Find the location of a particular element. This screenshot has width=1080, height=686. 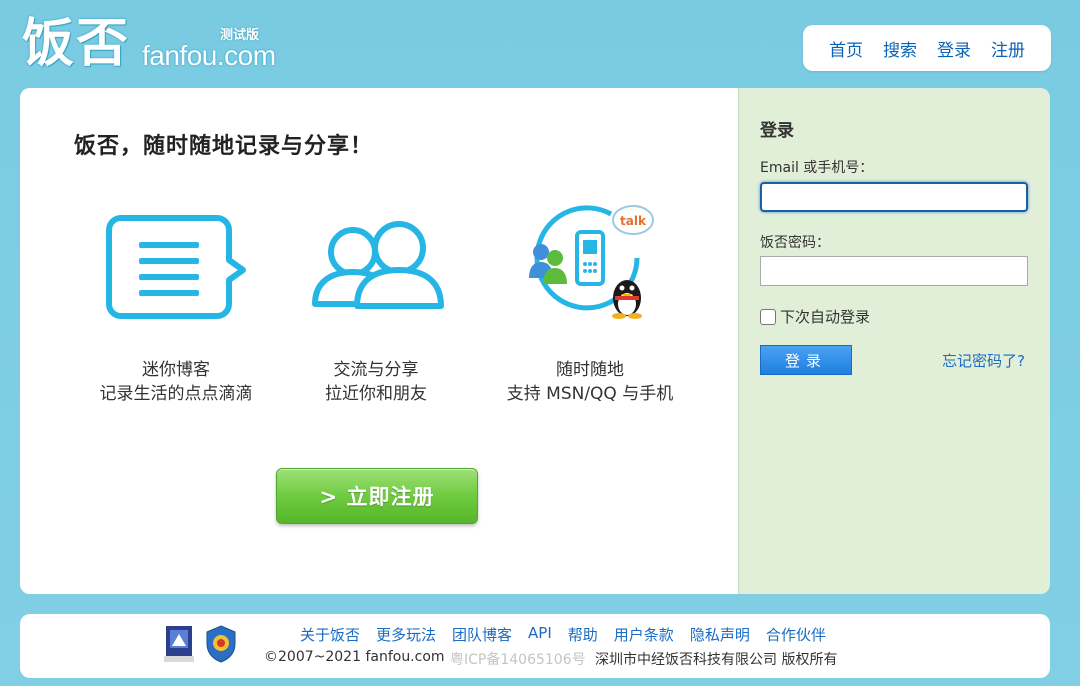

nav-home: 首页 is located at coordinates (846, 48).